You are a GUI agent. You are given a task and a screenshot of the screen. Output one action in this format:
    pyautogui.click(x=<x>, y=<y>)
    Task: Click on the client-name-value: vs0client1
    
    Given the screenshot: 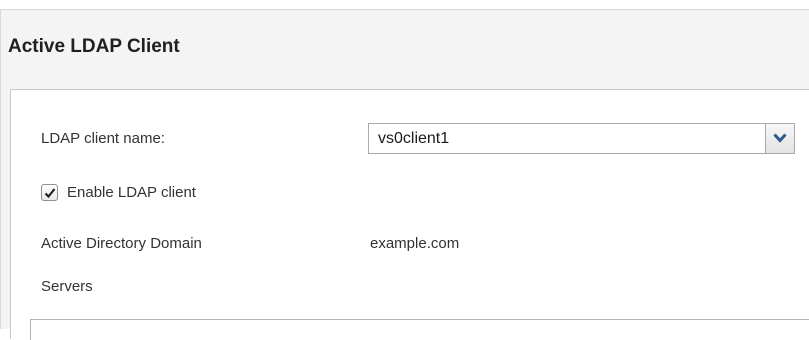 What is the action you would take?
    pyautogui.click(x=414, y=138)
    